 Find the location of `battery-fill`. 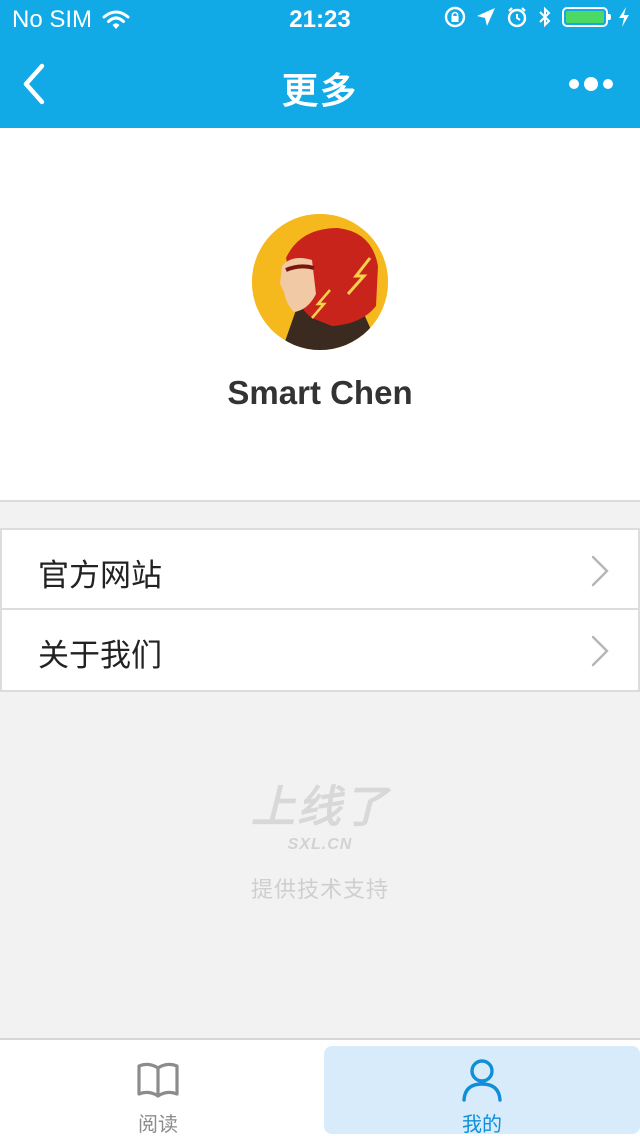

battery-fill is located at coordinates (585, 17).